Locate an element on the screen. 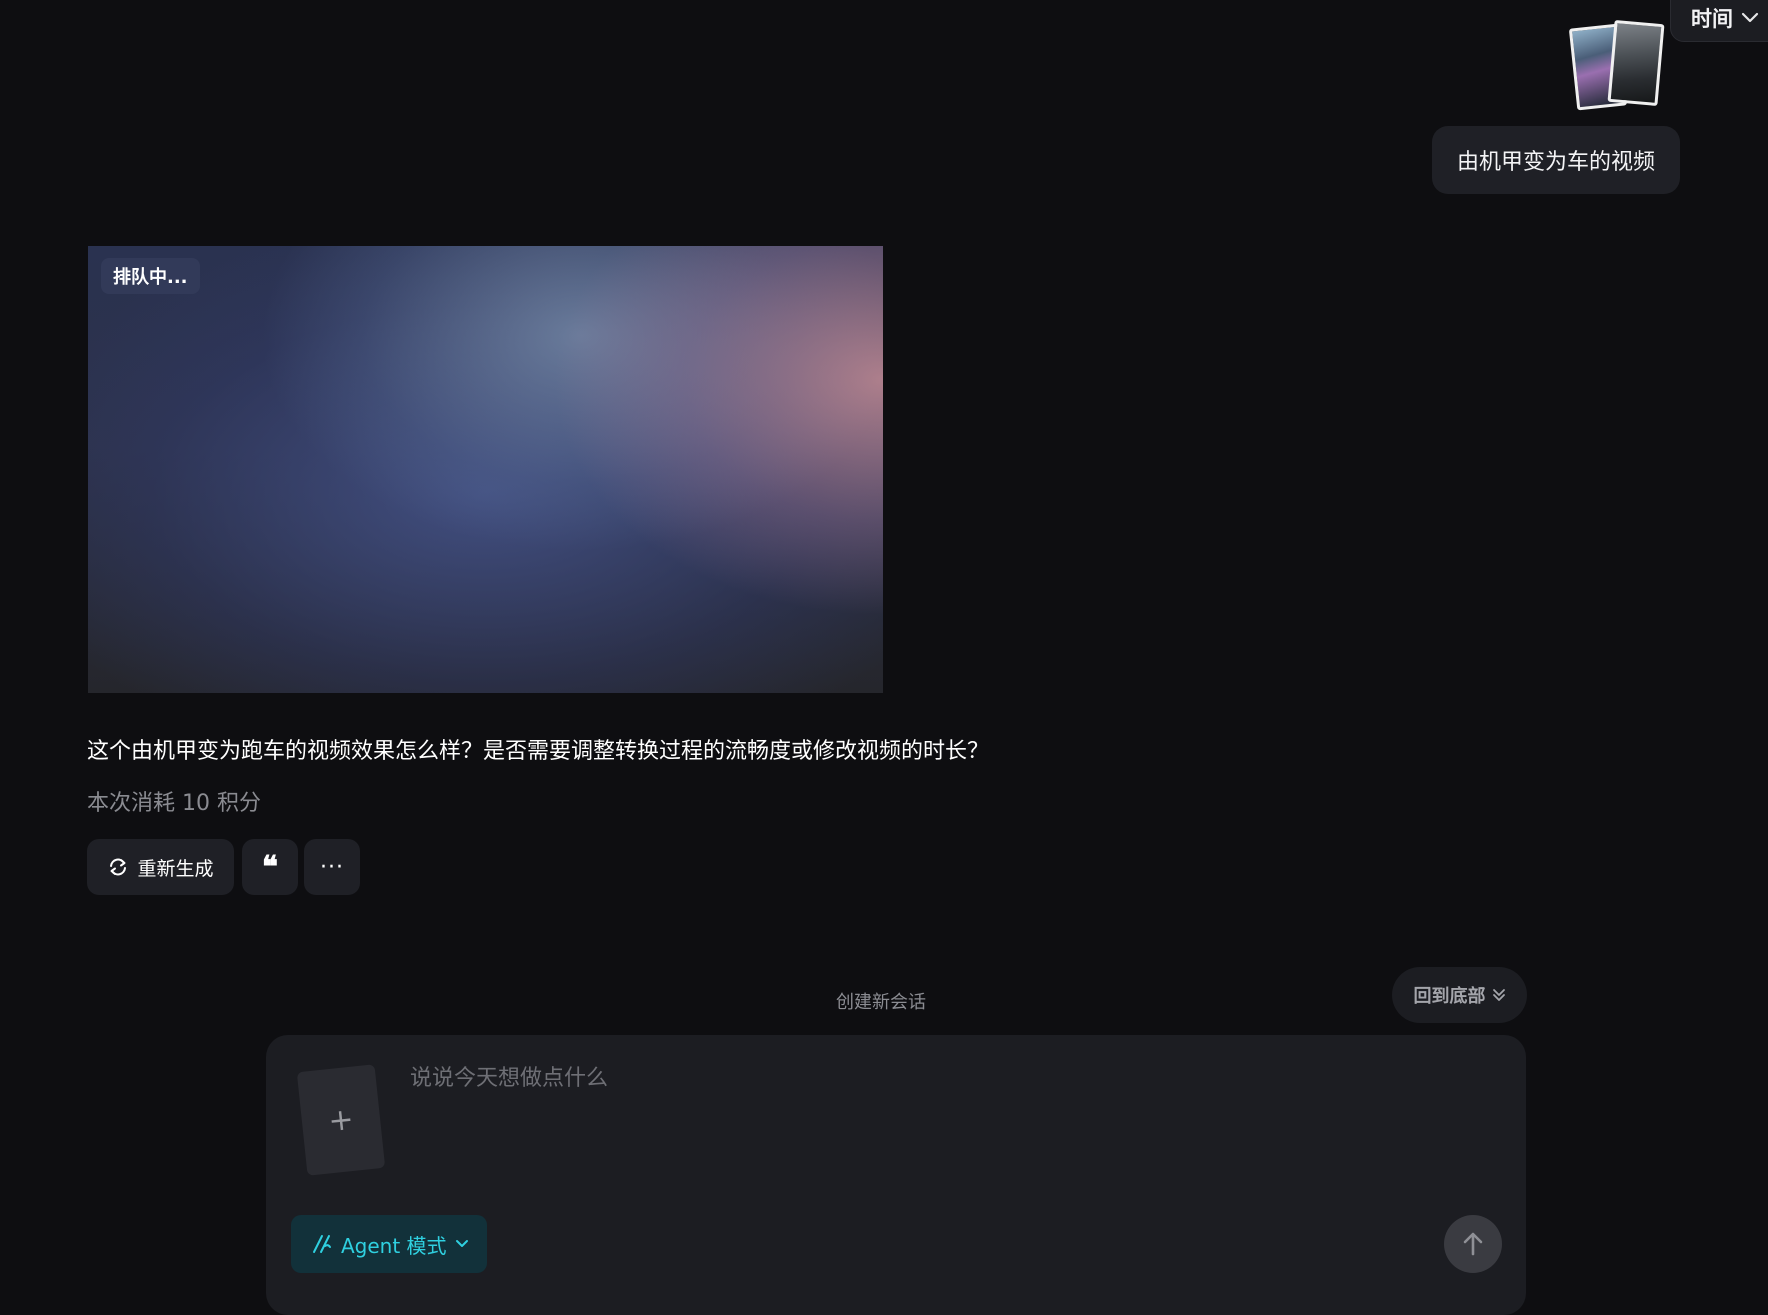 This screenshot has height=1315, width=1768. reference-image-thumbnail is located at coordinates (1636, 63).